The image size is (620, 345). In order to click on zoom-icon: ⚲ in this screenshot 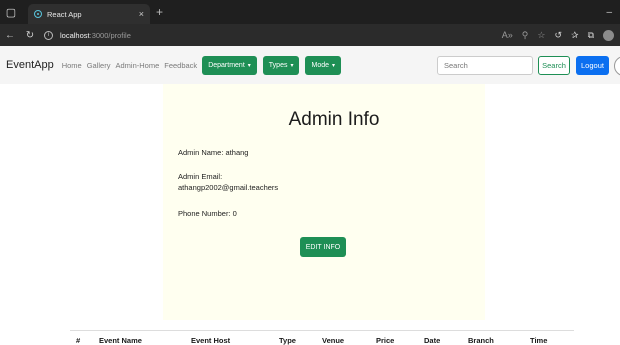, I will do `click(525, 35)`.